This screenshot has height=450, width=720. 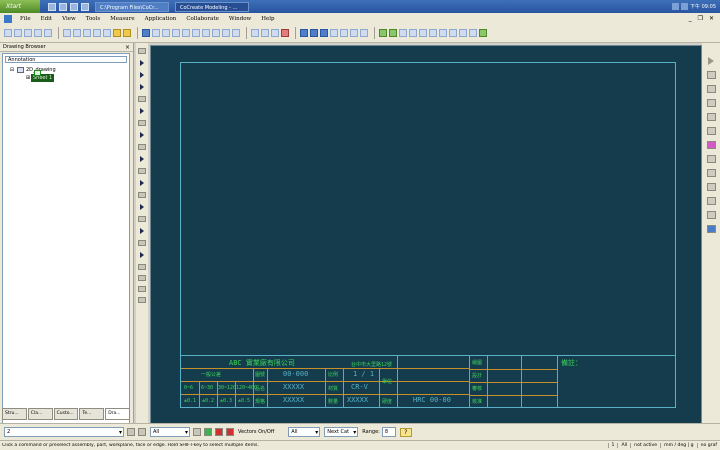 What do you see at coordinates (344, 33) in the screenshot?
I see `delete-icon` at bounding box center [344, 33].